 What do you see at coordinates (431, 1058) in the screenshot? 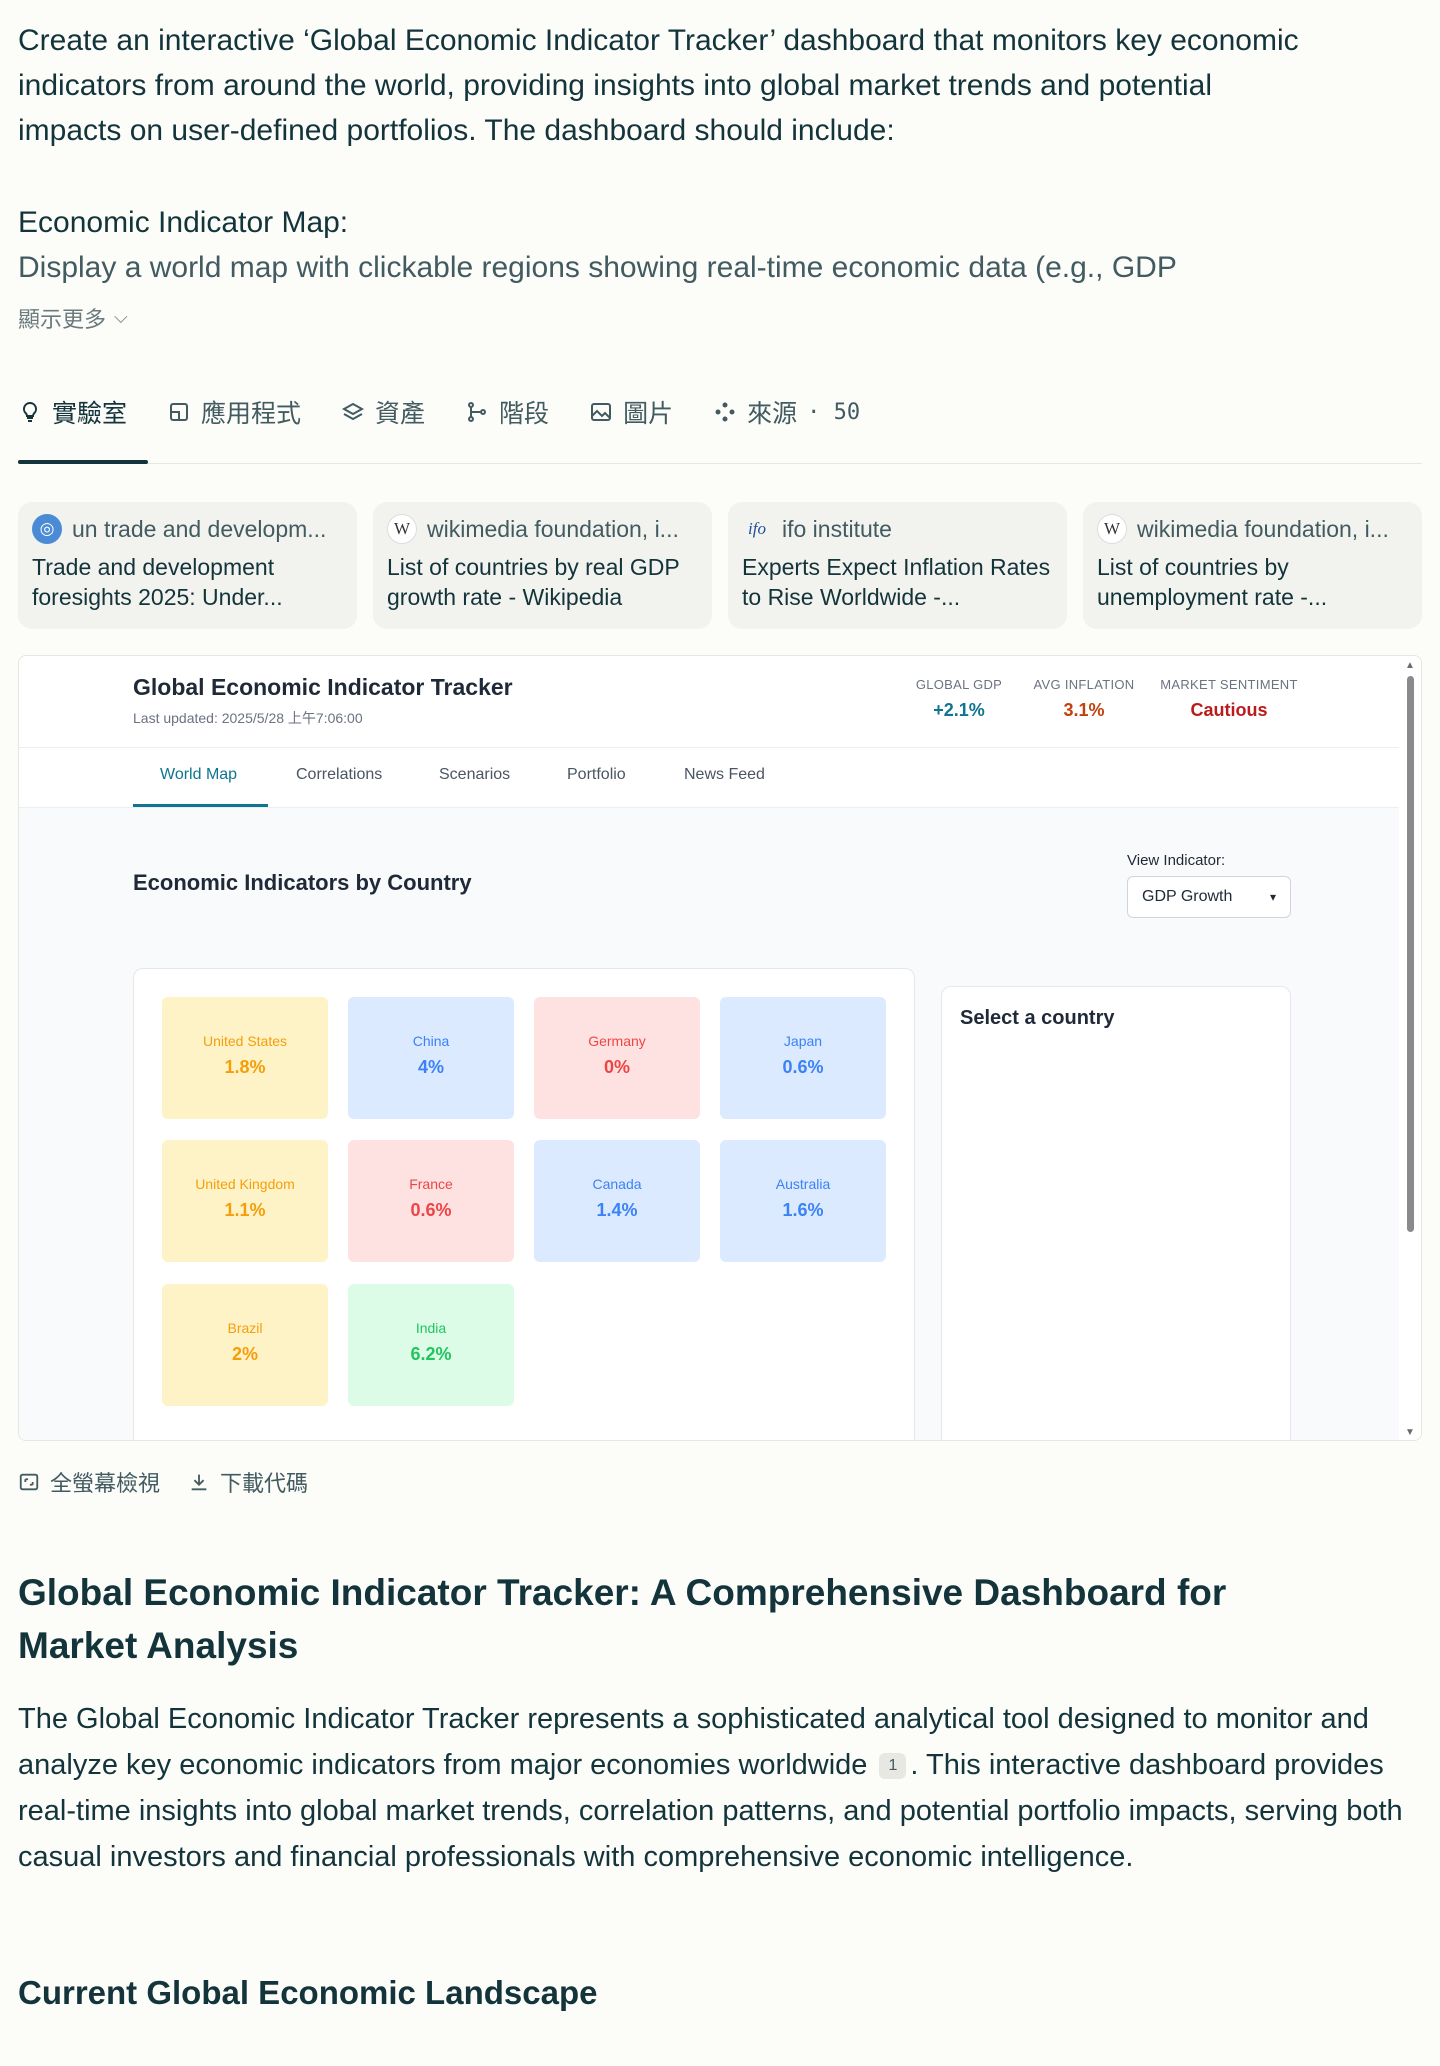
I see `country-card-china: China 4%` at bounding box center [431, 1058].